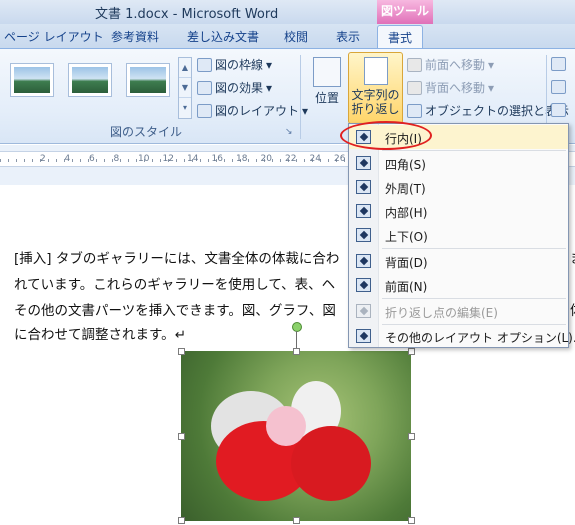 This screenshot has width=575, height=525. I want to click on ruler-number: 24, so click(315, 159).